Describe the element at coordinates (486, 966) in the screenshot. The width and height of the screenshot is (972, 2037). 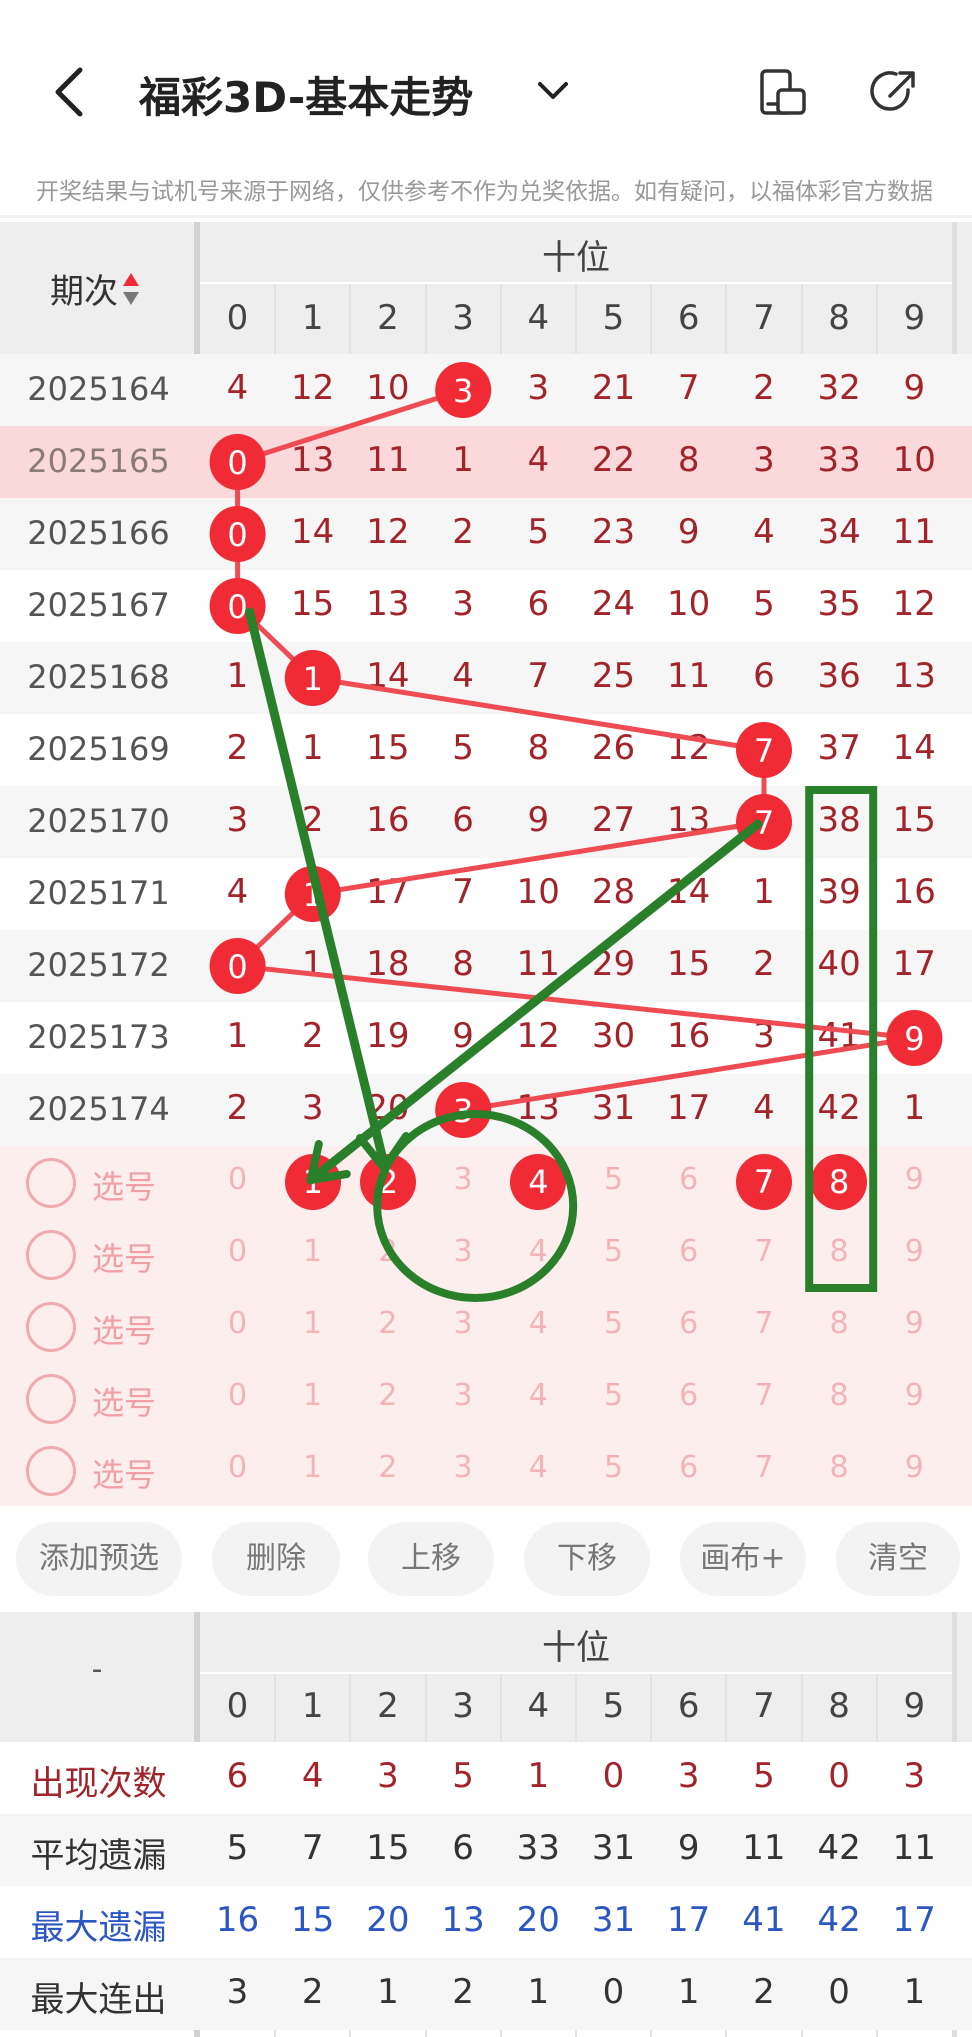
I see `table-row: 2025172 1 18 8 11 29 15 2 40 17` at that location.